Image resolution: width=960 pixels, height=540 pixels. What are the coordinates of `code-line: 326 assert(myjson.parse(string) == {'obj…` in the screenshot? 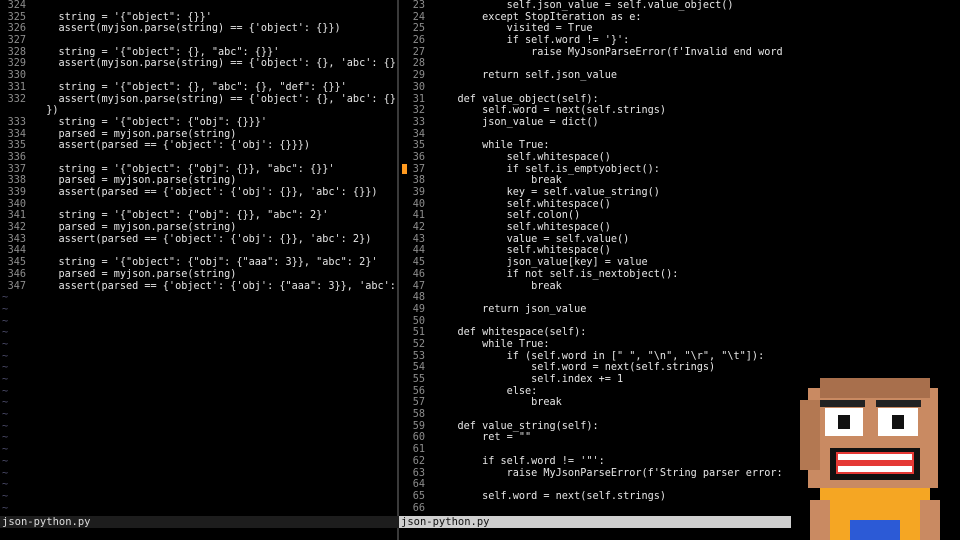 It's located at (198, 29).